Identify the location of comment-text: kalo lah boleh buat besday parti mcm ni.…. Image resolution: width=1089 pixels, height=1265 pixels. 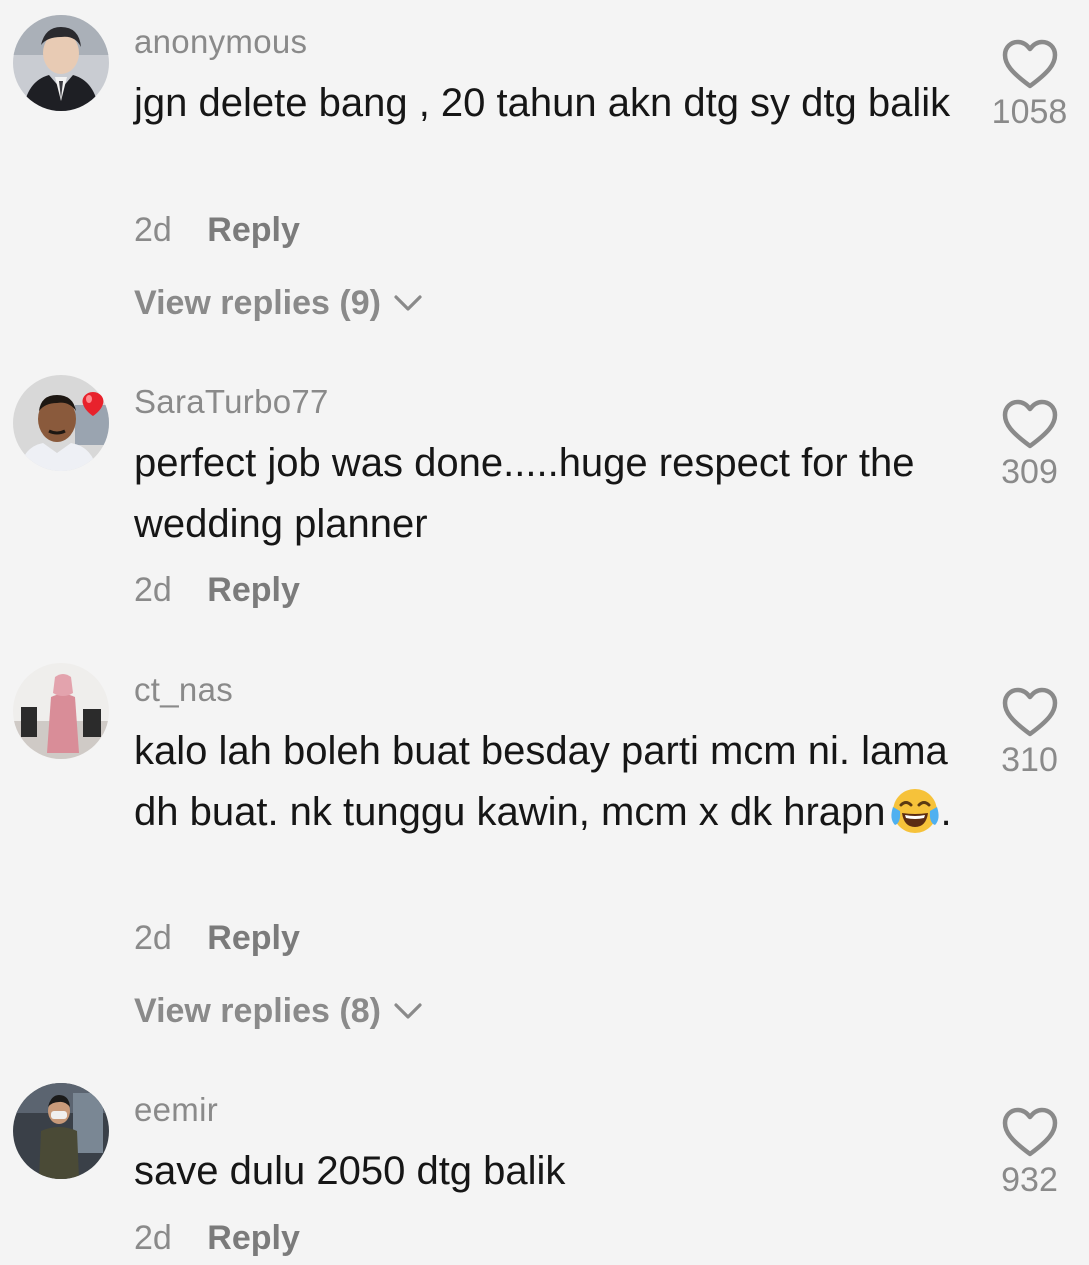
(544, 782).